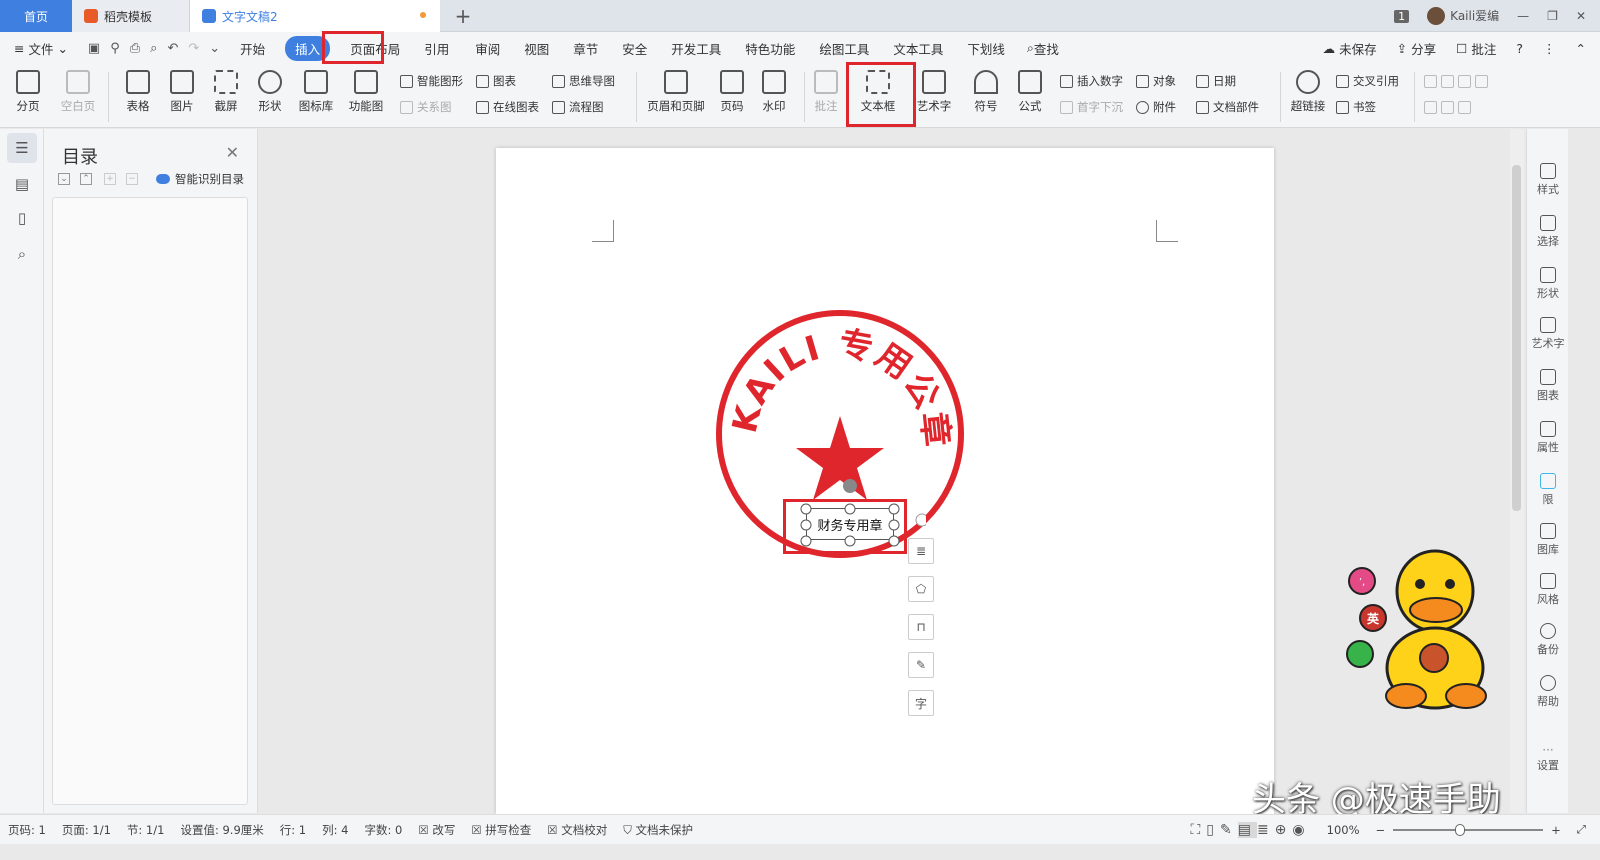 Image resolution: width=1600 pixels, height=860 pixels. Describe the element at coordinates (384, 830) in the screenshot. I see `status-words: 字数: 0` at that location.